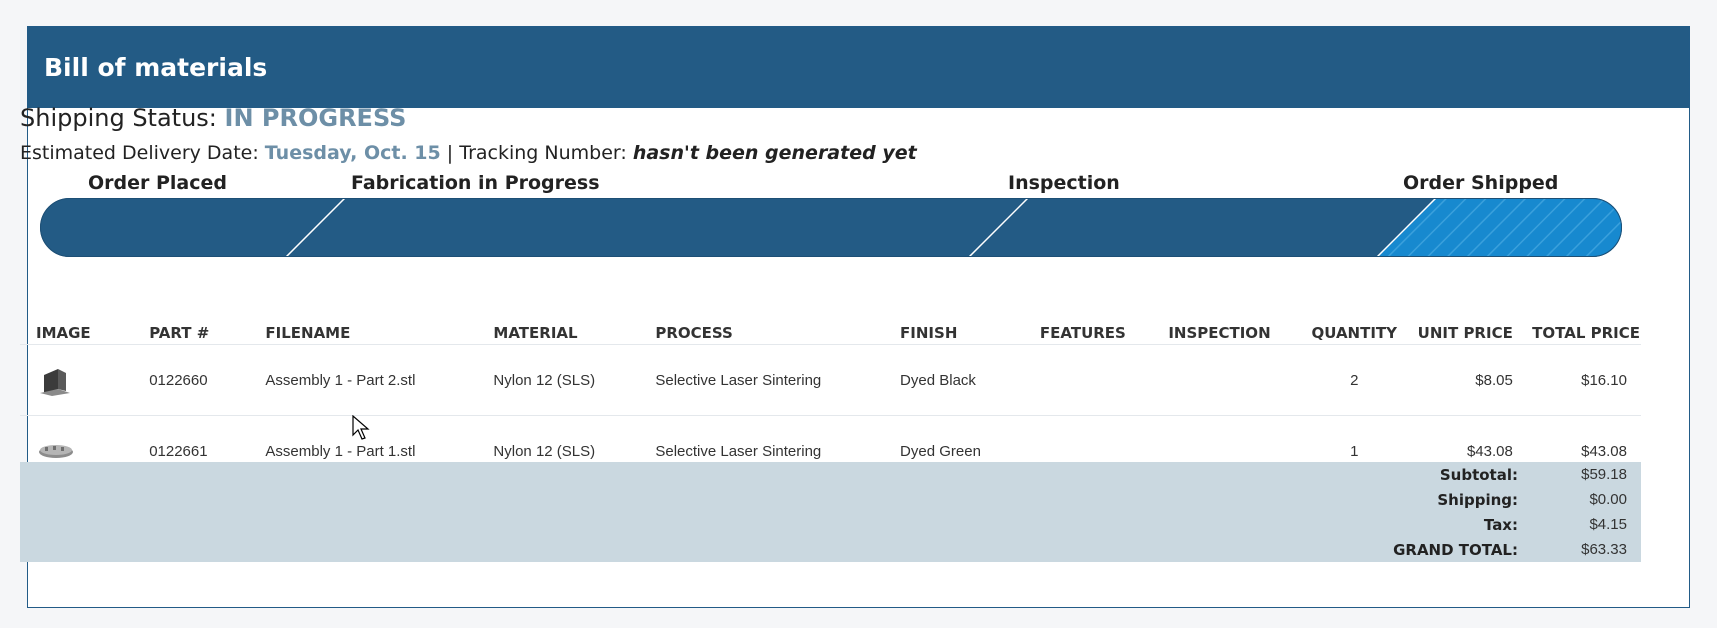  I want to click on col-filename: FILENAME, so click(379, 331).